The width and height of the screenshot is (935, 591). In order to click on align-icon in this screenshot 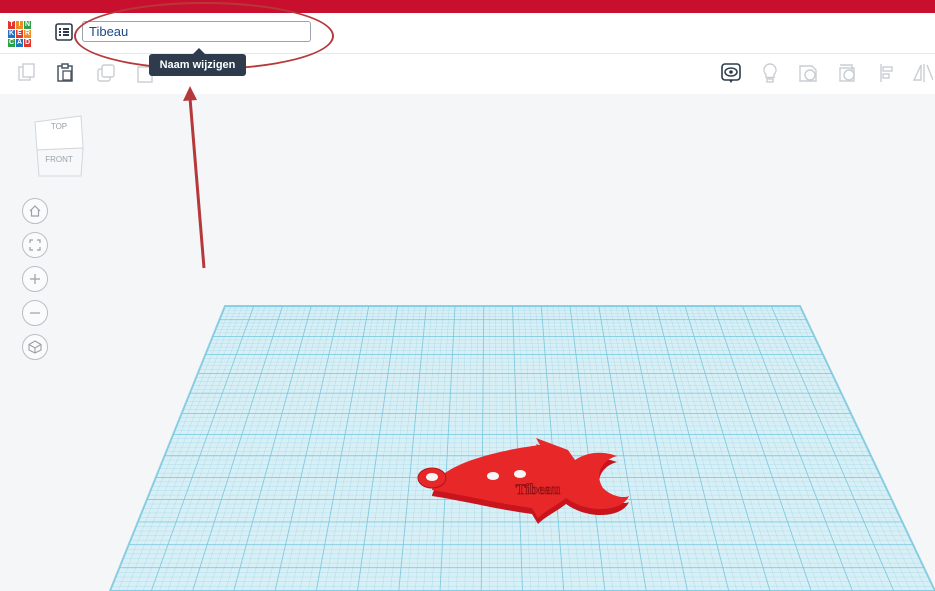, I will do `click(888, 73)`.